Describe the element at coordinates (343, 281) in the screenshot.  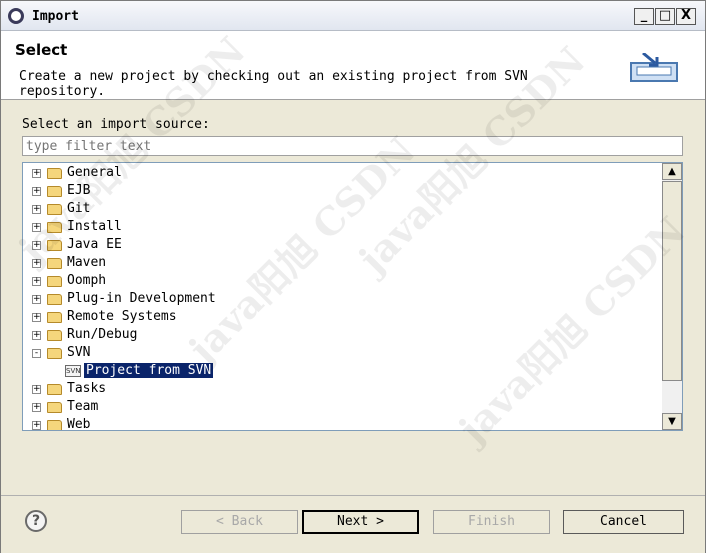
I see `tree-item: + Oomph` at that location.